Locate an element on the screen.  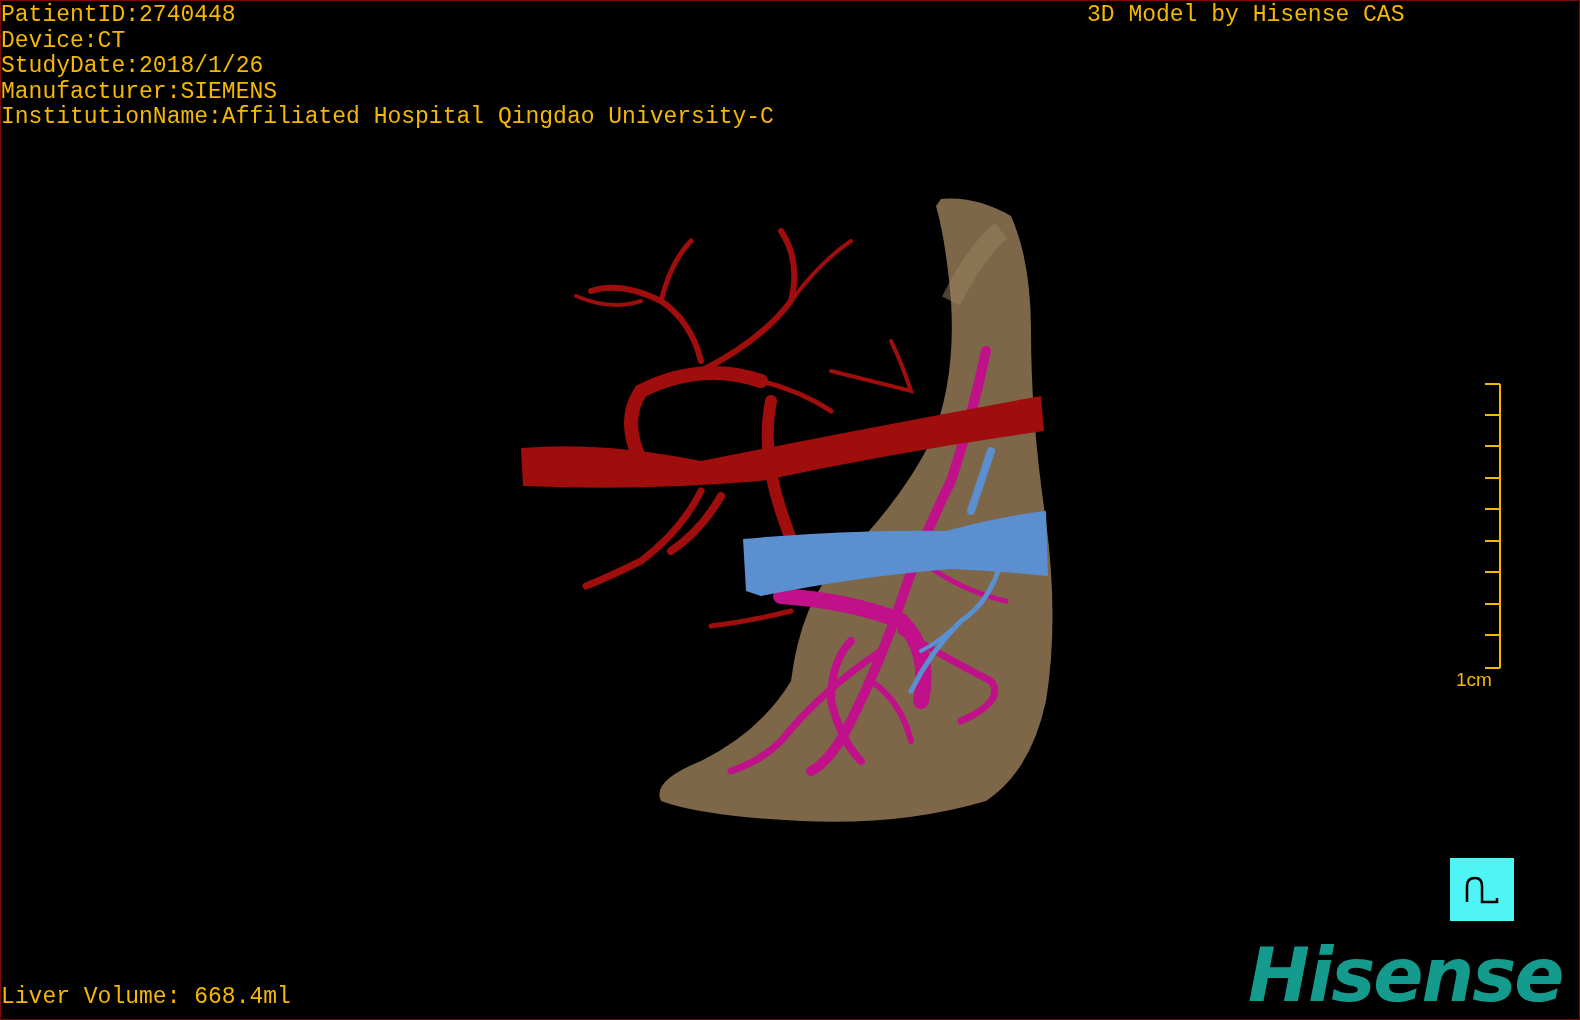
study-info-line: PatientID:2740448 is located at coordinates (119, 16).